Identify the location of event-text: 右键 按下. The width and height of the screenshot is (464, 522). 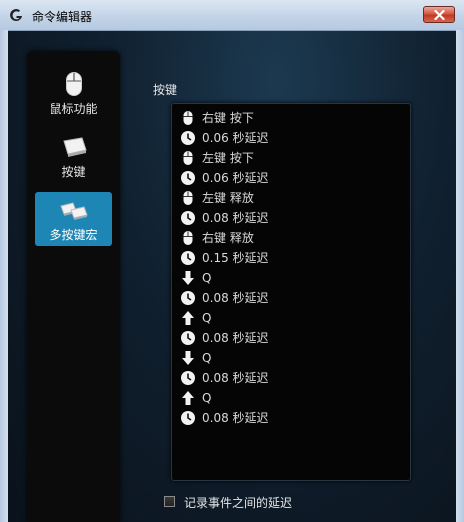
(228, 118).